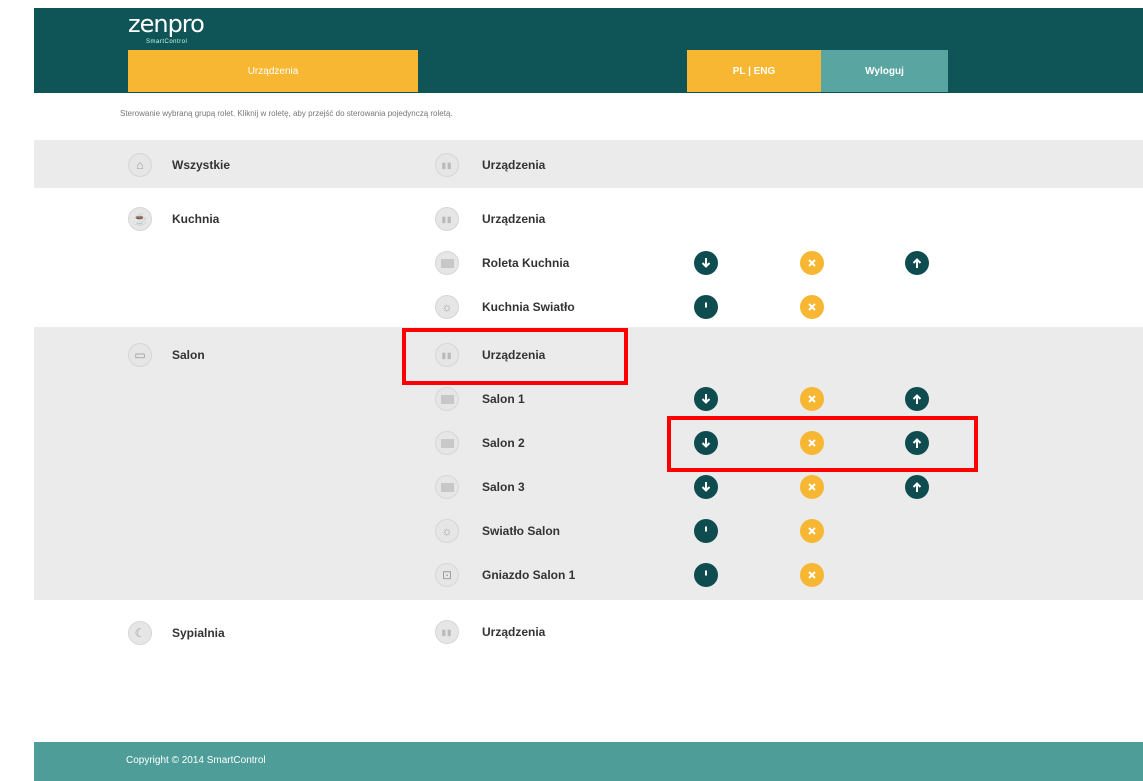  I want to click on device-label-roleta-kuchnia: Roleta Kuchnia, so click(525, 263).